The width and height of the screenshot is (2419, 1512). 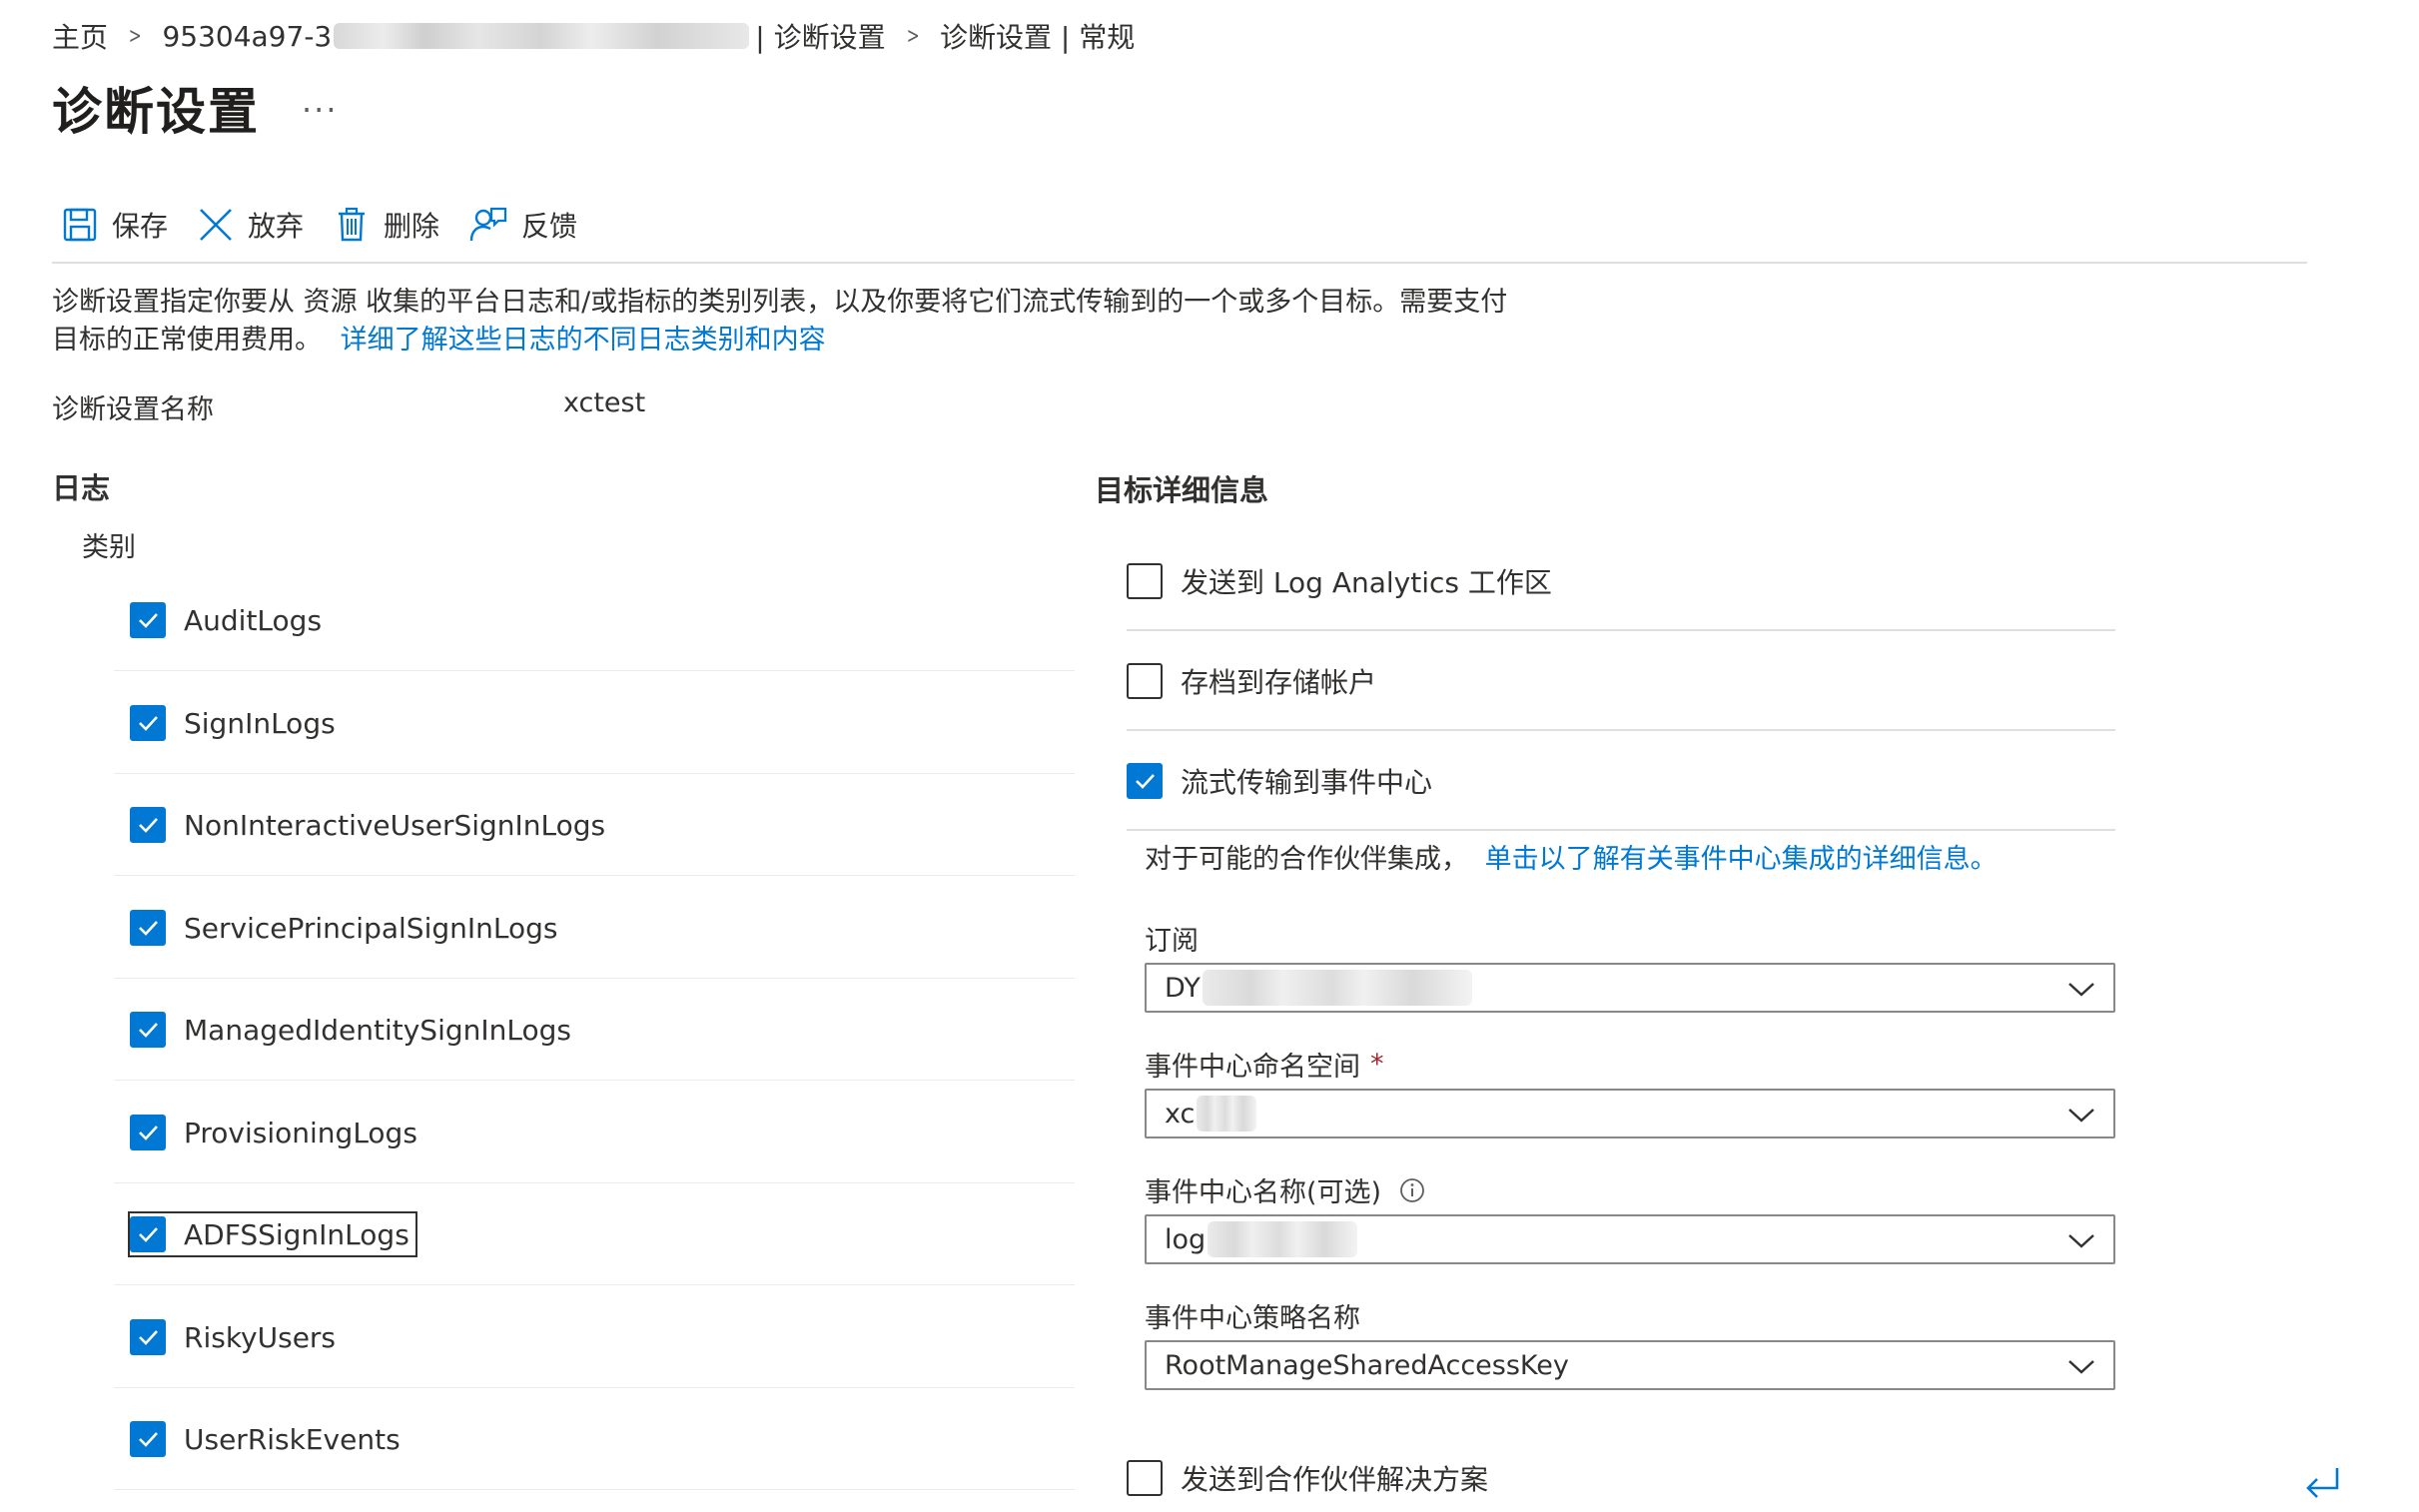 What do you see at coordinates (140, 226) in the screenshot?
I see `save-label: 保存` at bounding box center [140, 226].